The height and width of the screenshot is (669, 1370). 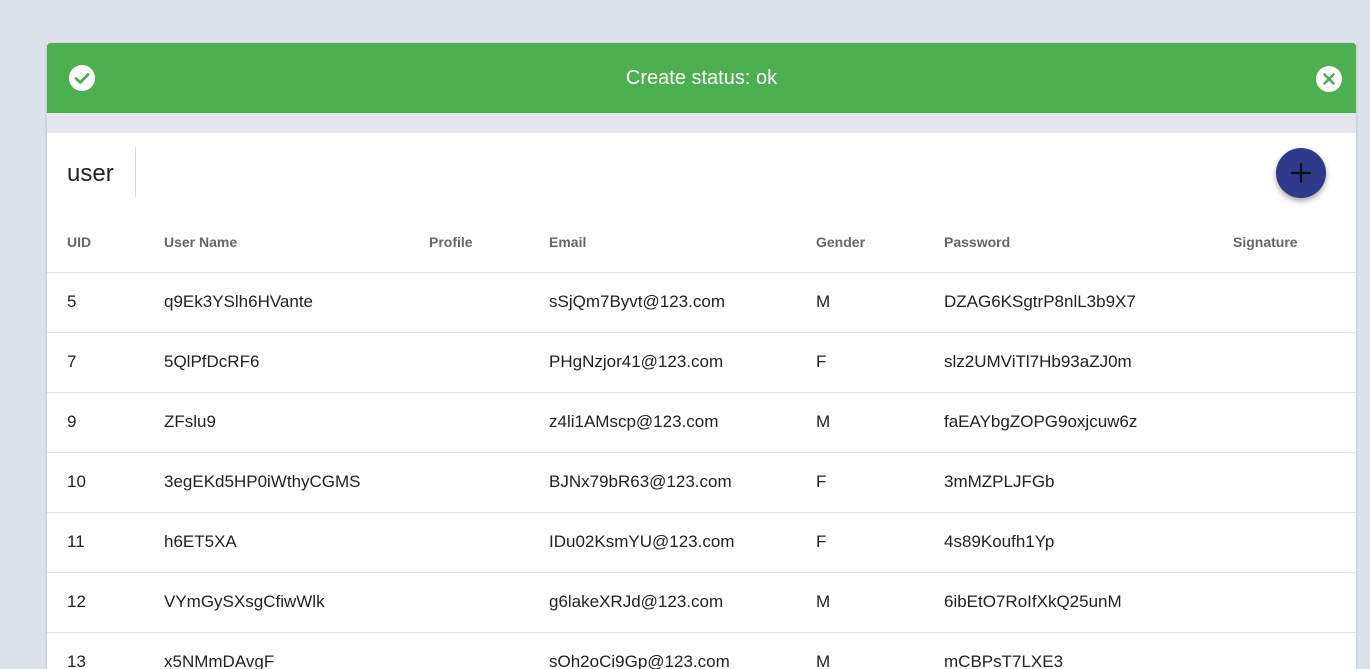 I want to click on cell-password: faEAYbgZOPG9oxjcuw6z, so click(x=1088, y=422).